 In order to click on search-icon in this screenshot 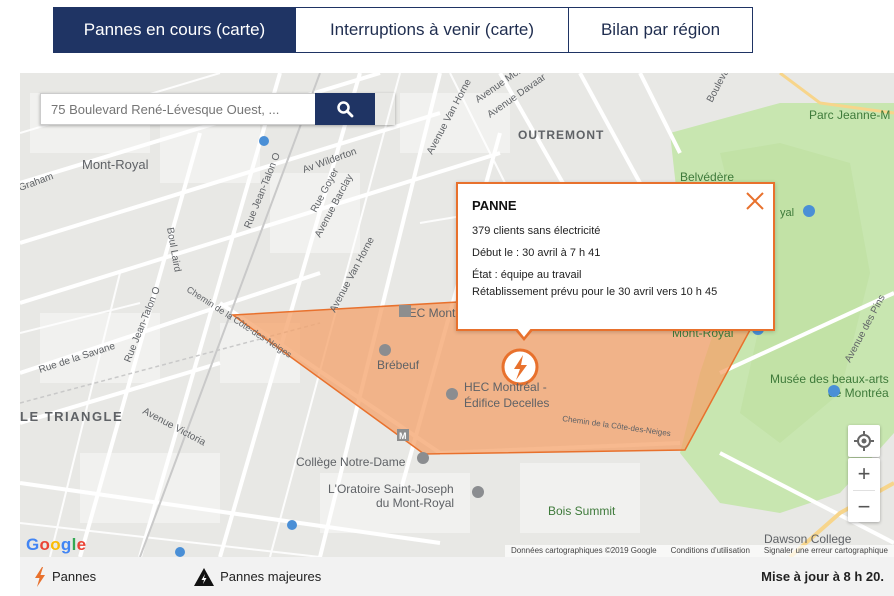, I will do `click(345, 109)`.